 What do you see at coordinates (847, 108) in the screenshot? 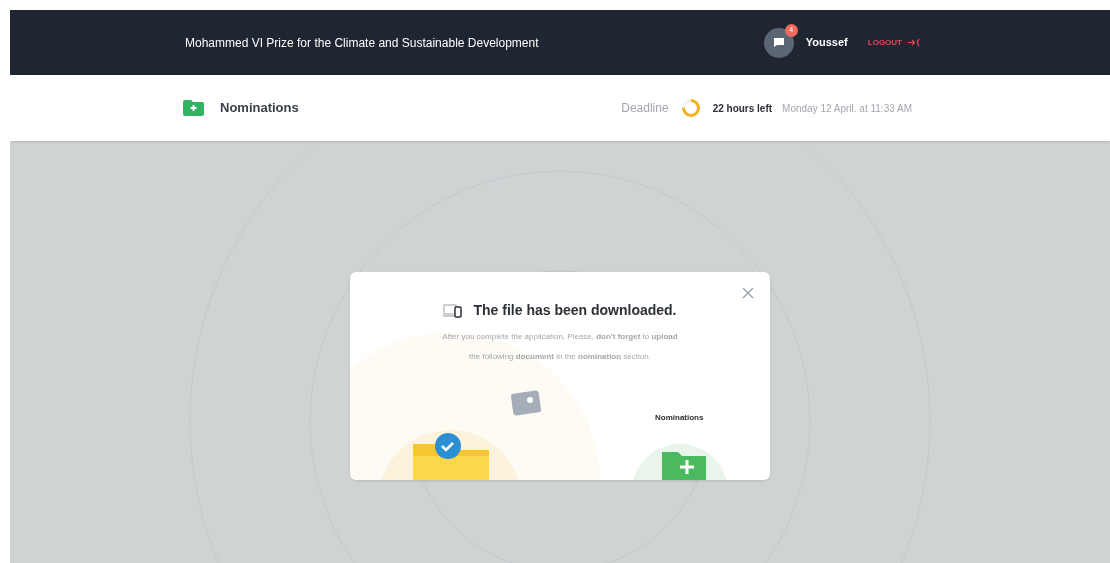
I see `deadline-date: Monday 12 April. at 11:33 AM` at bounding box center [847, 108].